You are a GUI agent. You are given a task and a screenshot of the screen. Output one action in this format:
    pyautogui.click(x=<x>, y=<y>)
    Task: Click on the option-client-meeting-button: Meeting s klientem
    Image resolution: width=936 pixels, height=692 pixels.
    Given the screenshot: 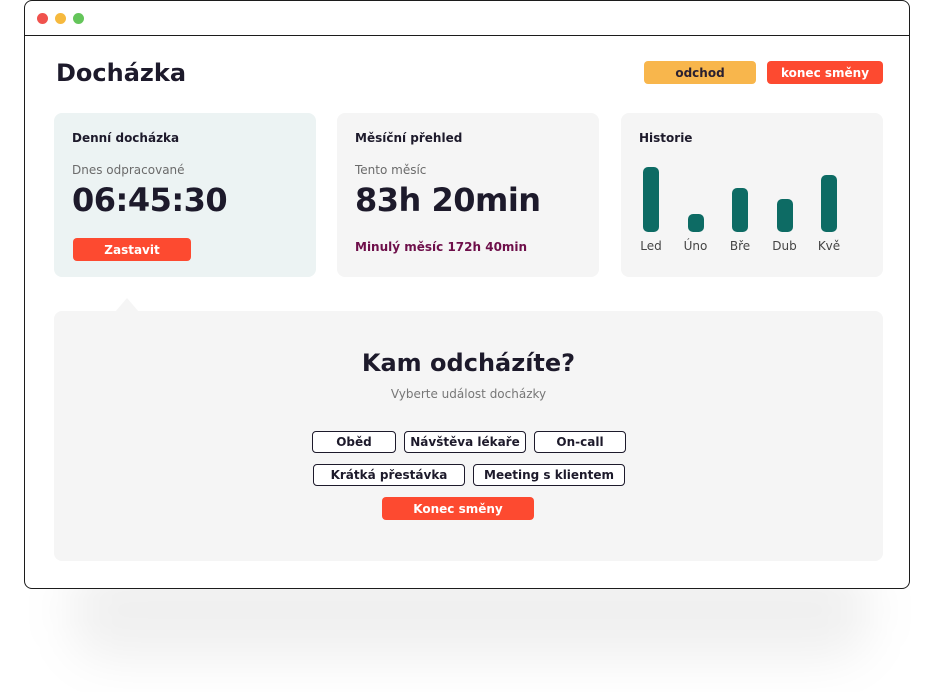 What is the action you would take?
    pyautogui.click(x=549, y=475)
    